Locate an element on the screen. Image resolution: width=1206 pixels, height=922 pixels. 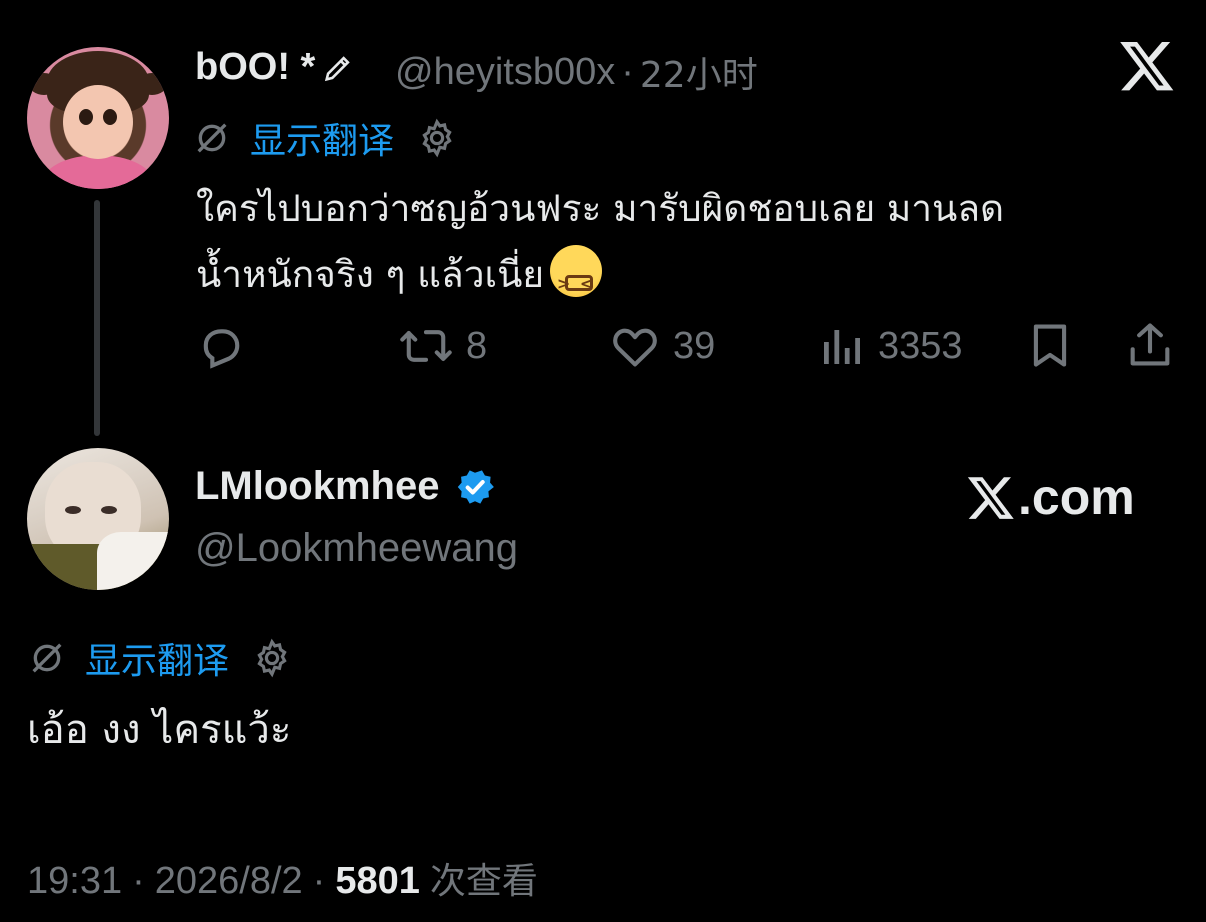
avatar-cloth-part is located at coordinates (133, 561).